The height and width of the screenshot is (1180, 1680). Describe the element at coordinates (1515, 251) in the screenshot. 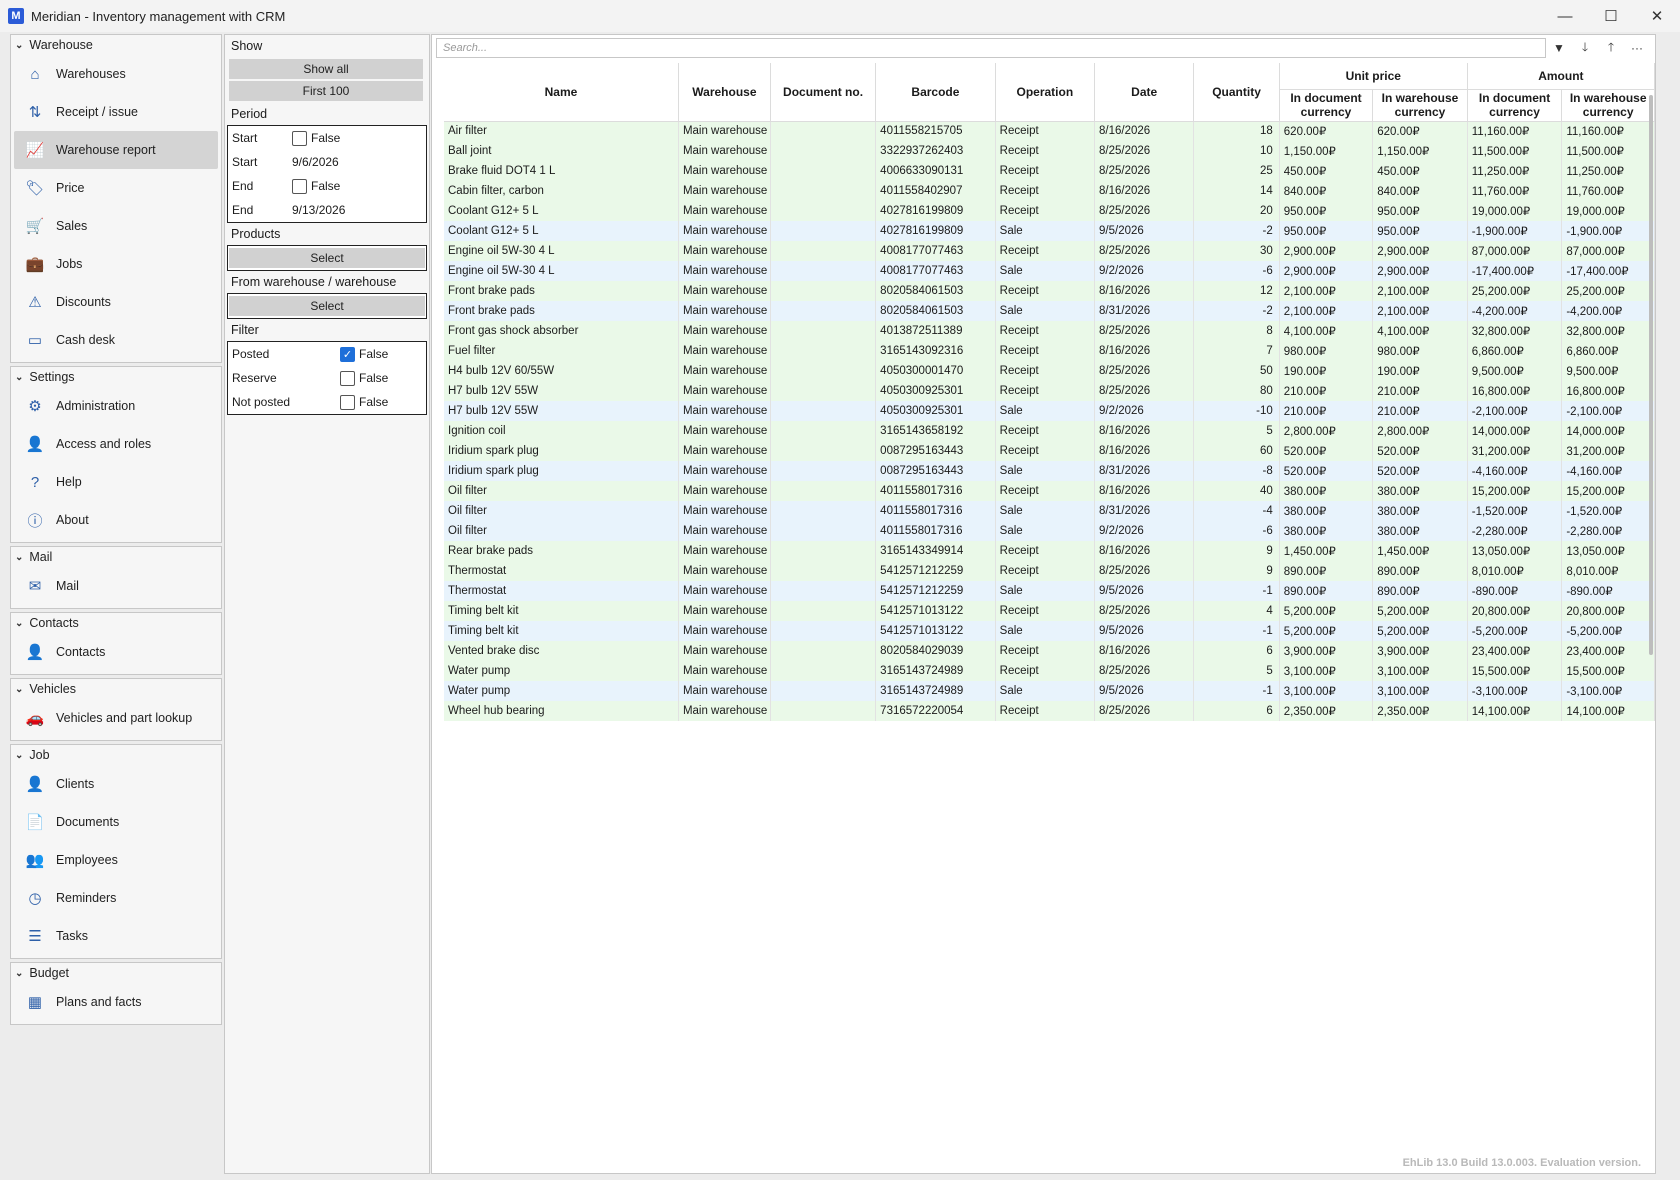

I see `cell-amount-doc: 87,000.00₽` at that location.